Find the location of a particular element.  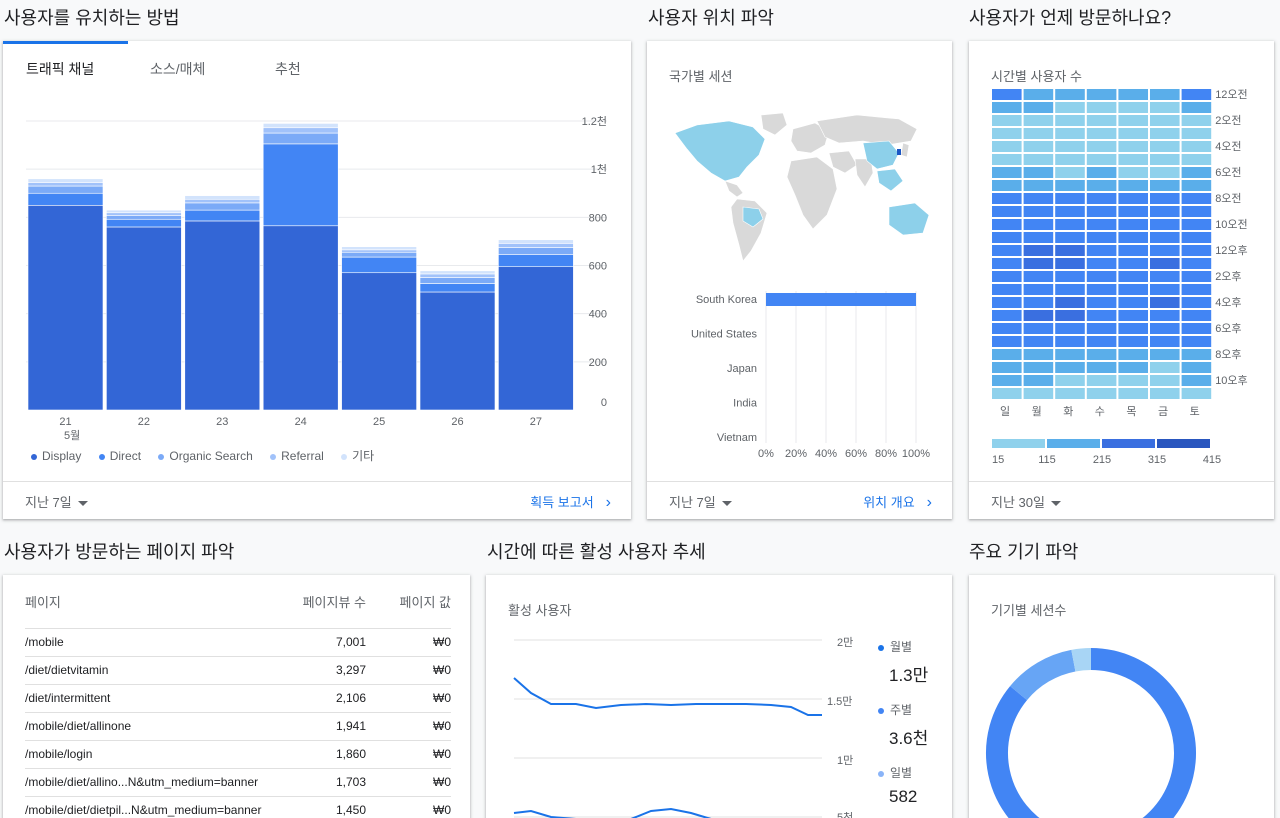

table-row: /diet/dietvitamin 3,297 ₩0 is located at coordinates (238, 670).